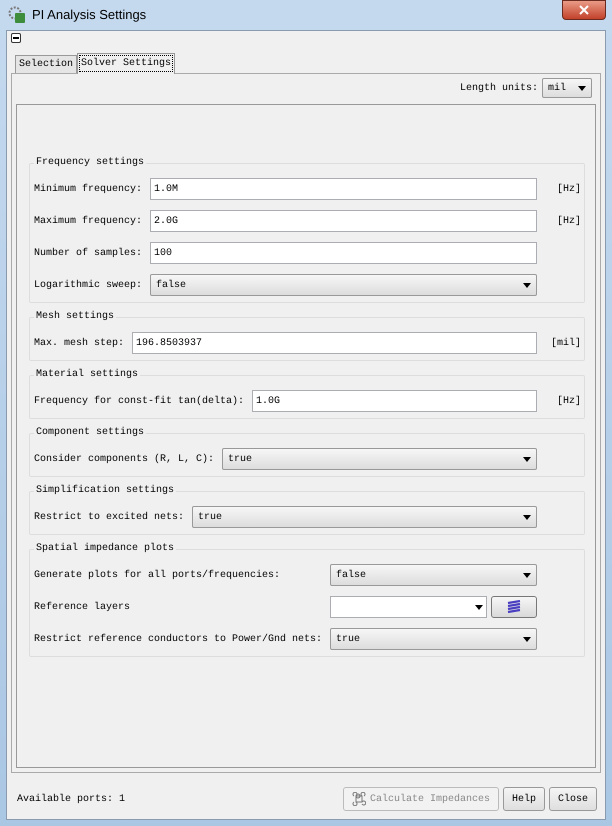 The height and width of the screenshot is (826, 612). What do you see at coordinates (567, 88) in the screenshot?
I see `length-units-select: mil` at bounding box center [567, 88].